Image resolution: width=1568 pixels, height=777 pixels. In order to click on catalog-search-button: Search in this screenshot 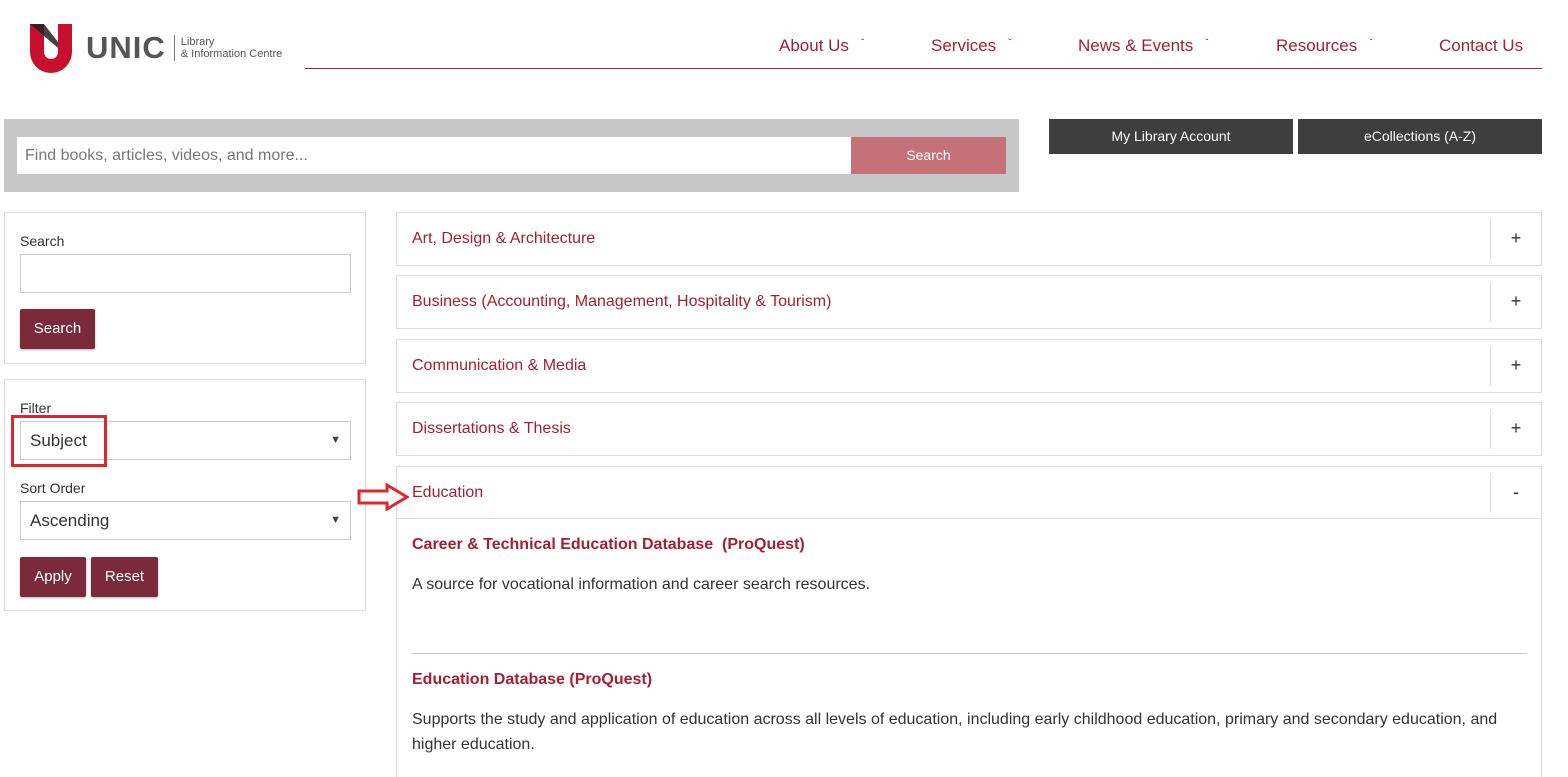, I will do `click(928, 155)`.